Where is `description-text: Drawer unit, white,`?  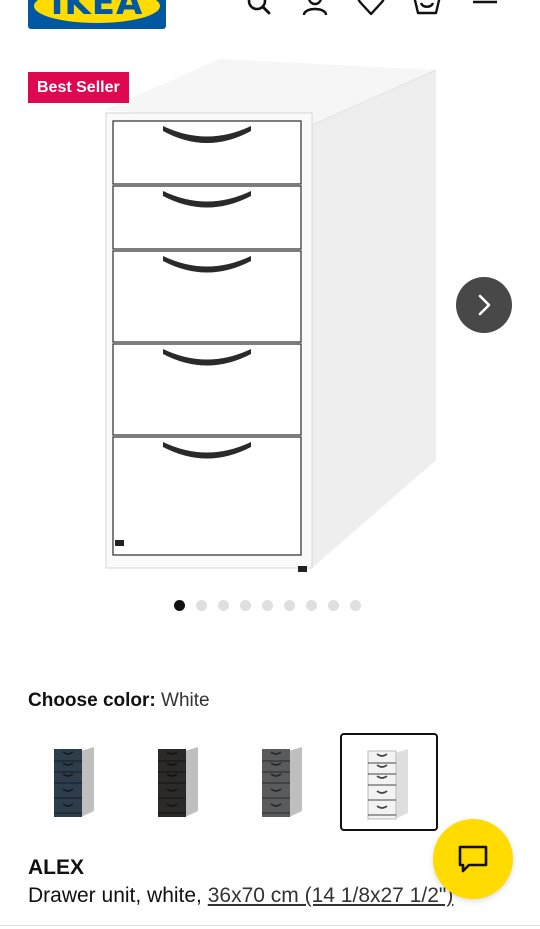 description-text: Drawer unit, white, is located at coordinates (118, 895).